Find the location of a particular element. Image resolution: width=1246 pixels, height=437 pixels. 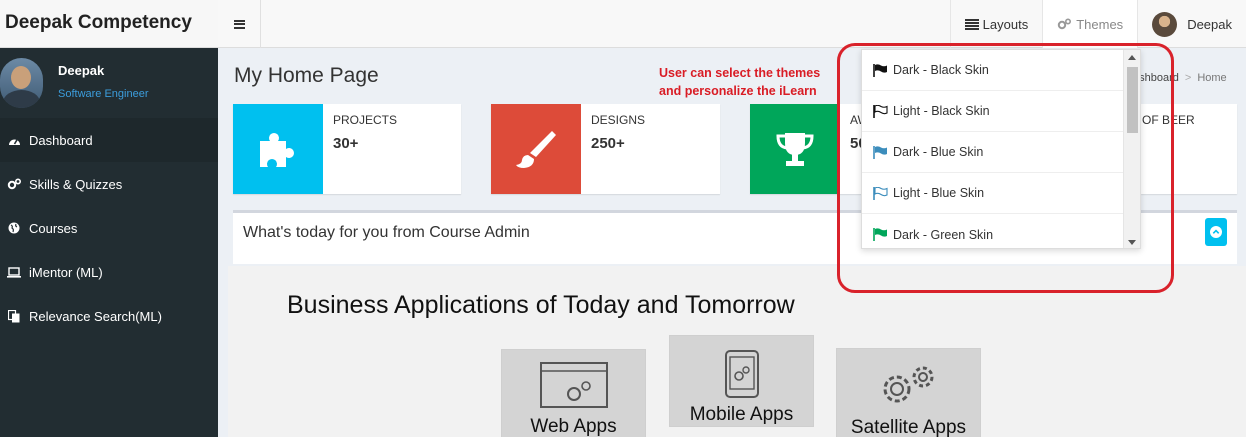

info-box-projects: PROJECTS 30+ is located at coordinates (347, 149).